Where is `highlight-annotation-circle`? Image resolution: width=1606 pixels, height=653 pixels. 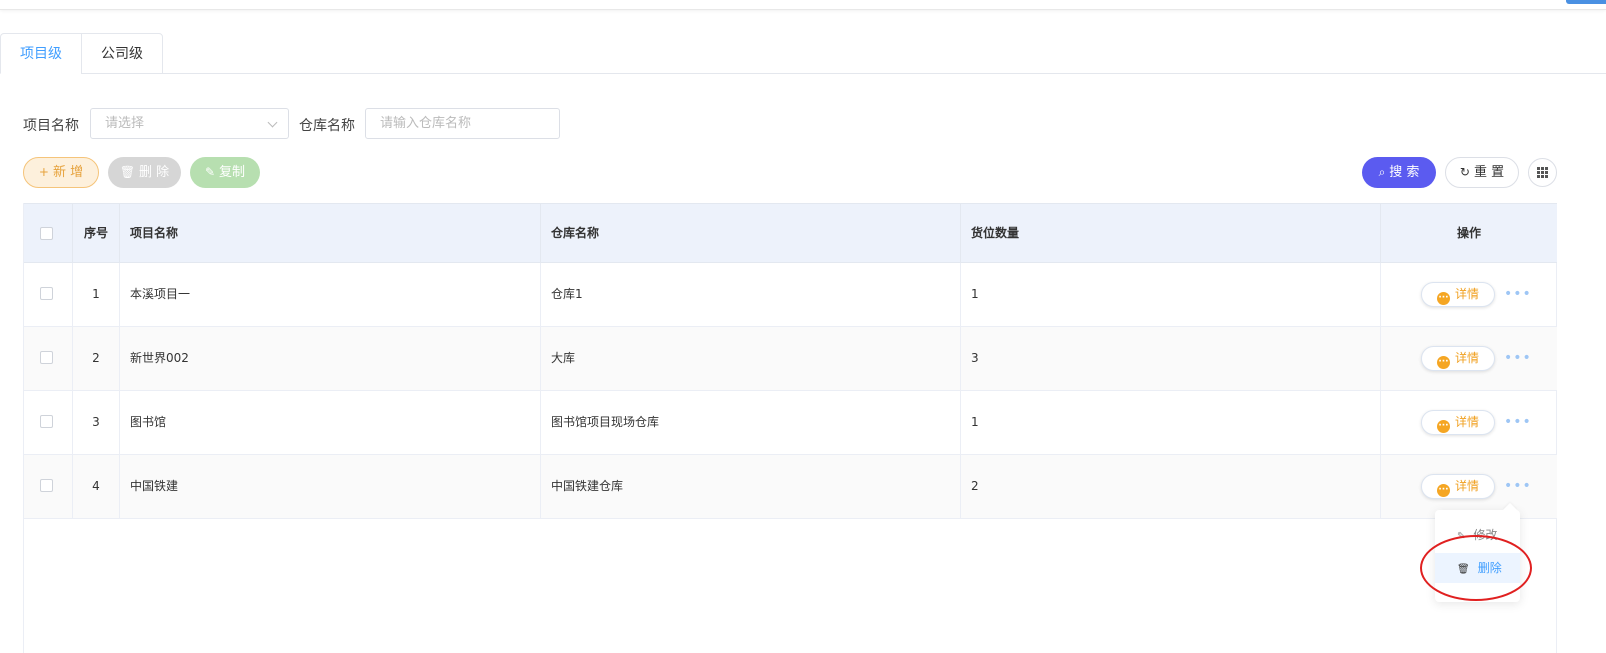
highlight-annotation-circle is located at coordinates (1476, 568).